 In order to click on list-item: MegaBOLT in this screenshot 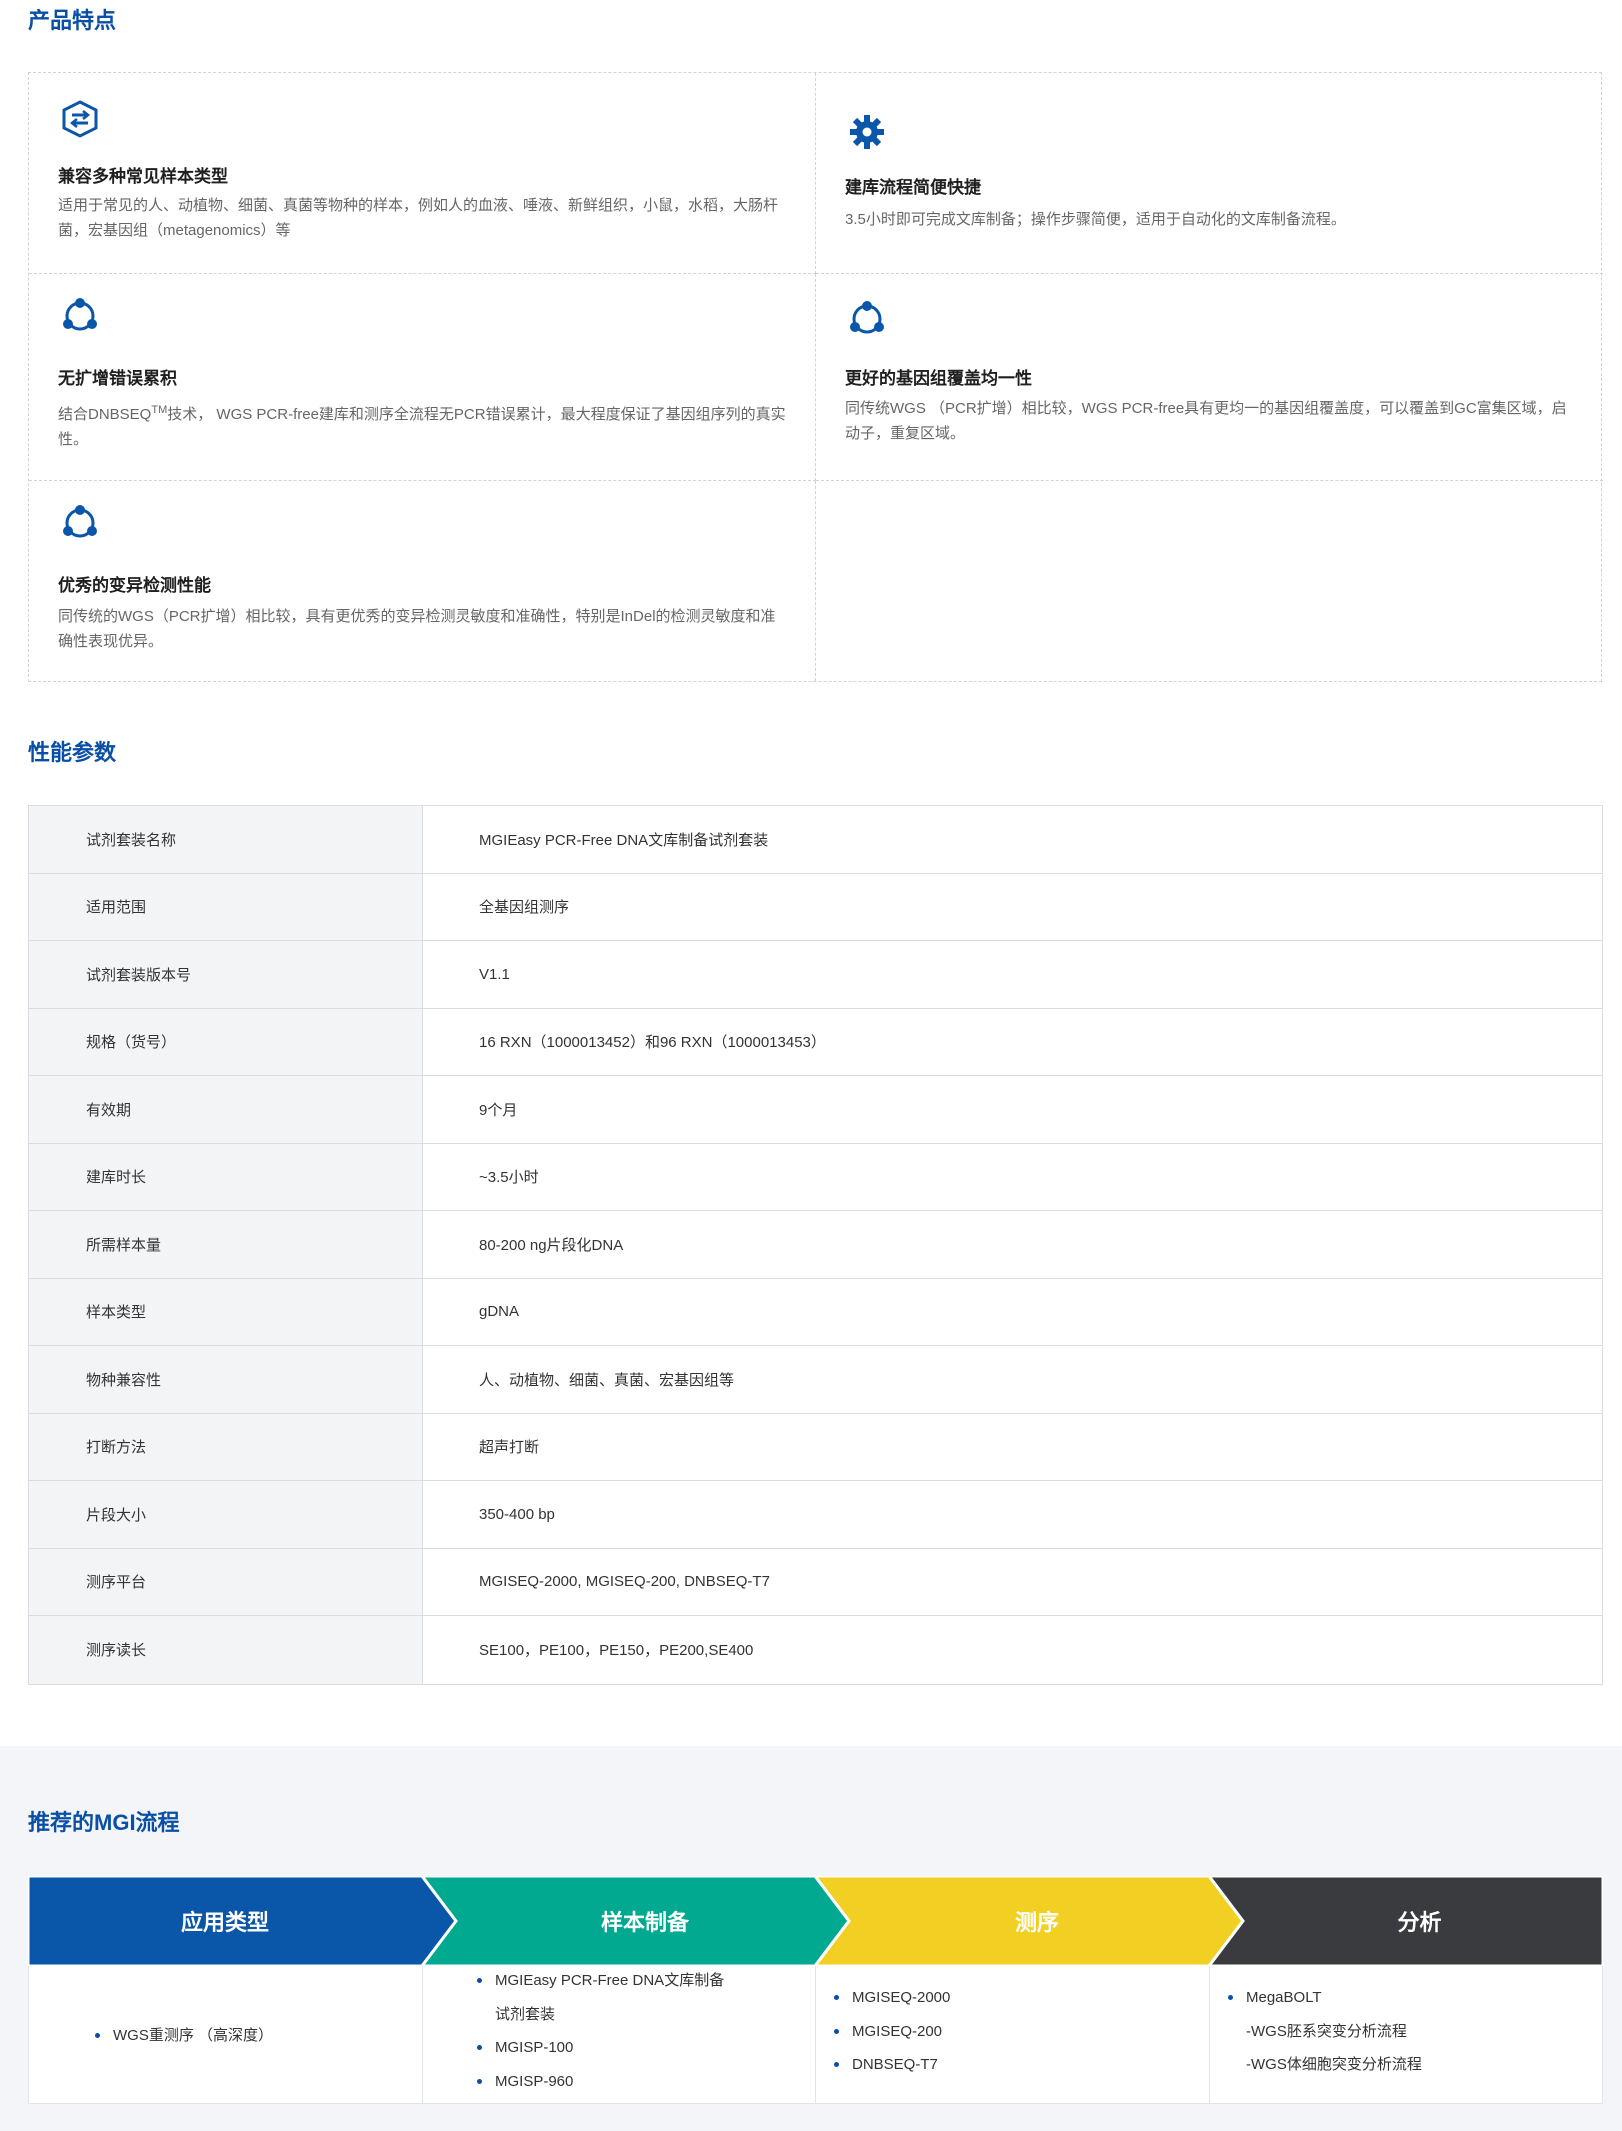, I will do `click(1325, 1998)`.